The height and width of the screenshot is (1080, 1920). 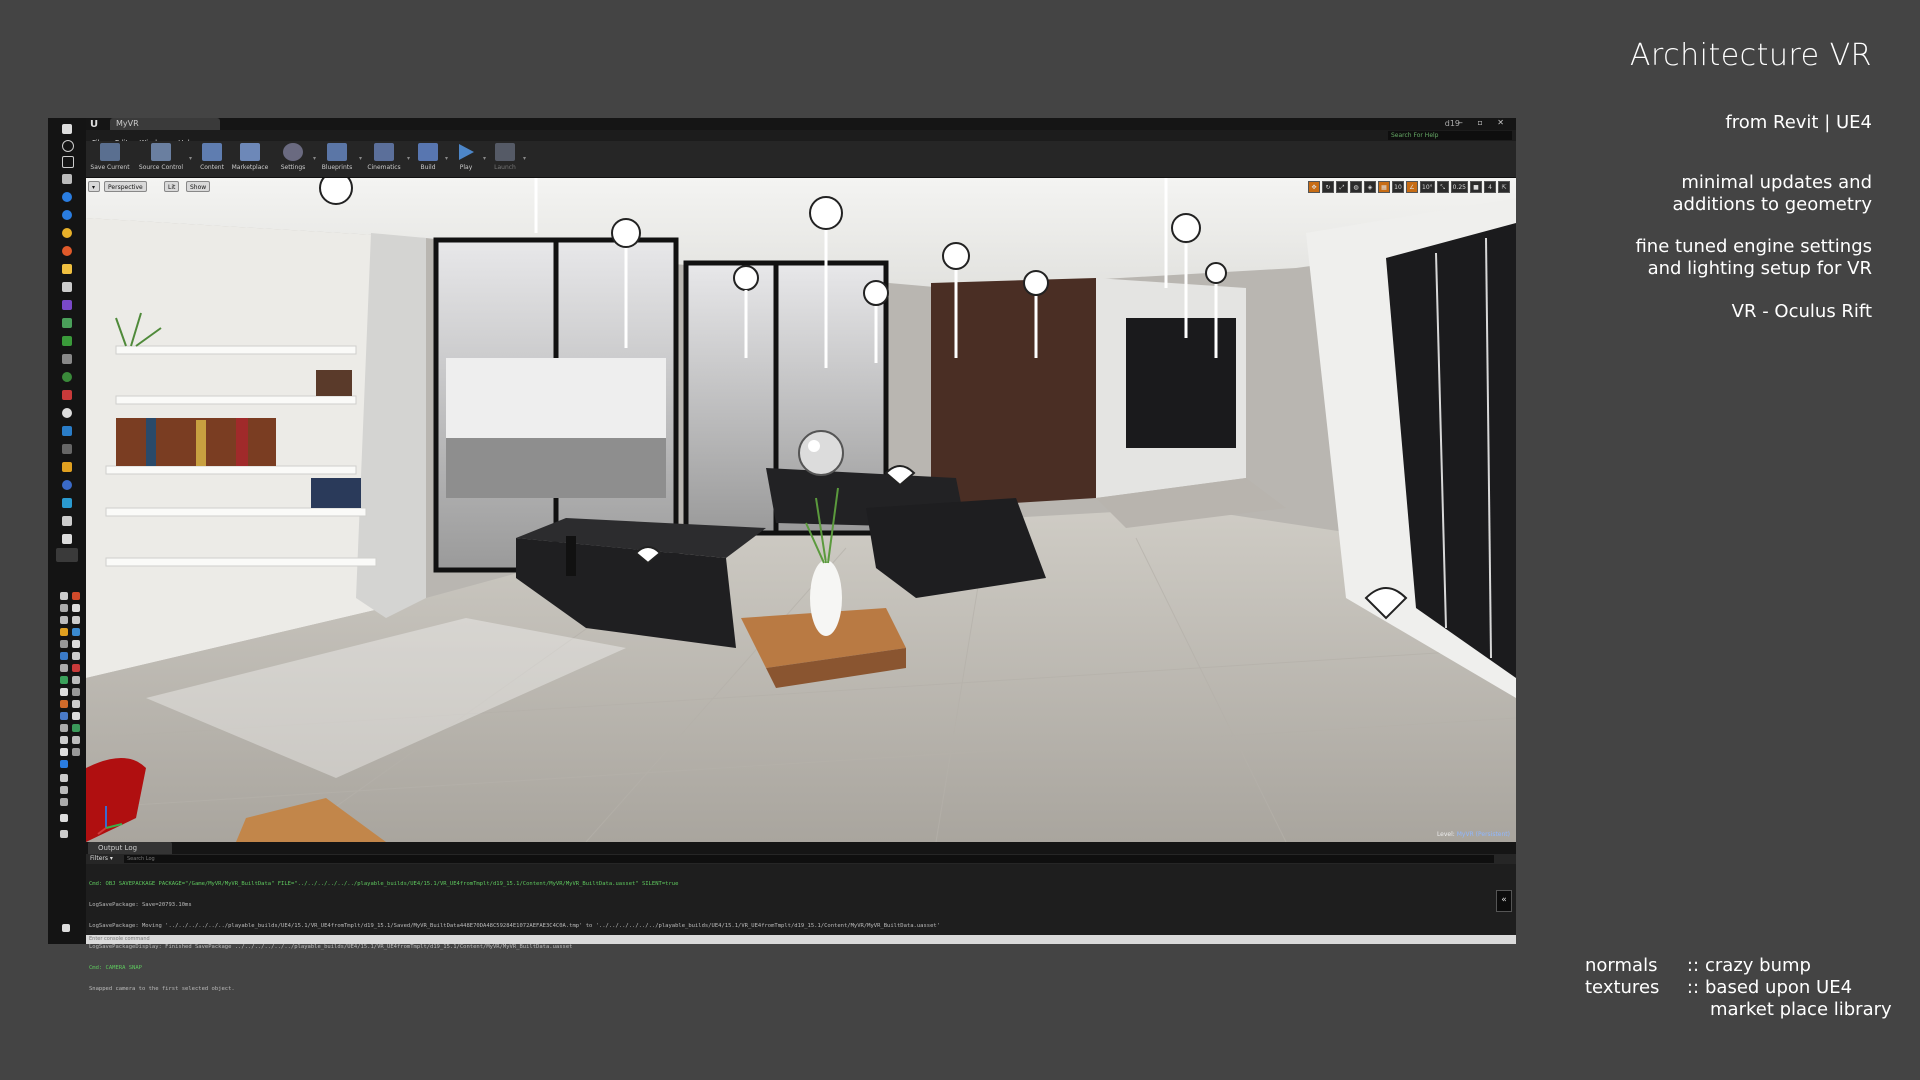 What do you see at coordinates (1384, 187) in the screenshot?
I see `grid-snap-icon: ▦` at bounding box center [1384, 187].